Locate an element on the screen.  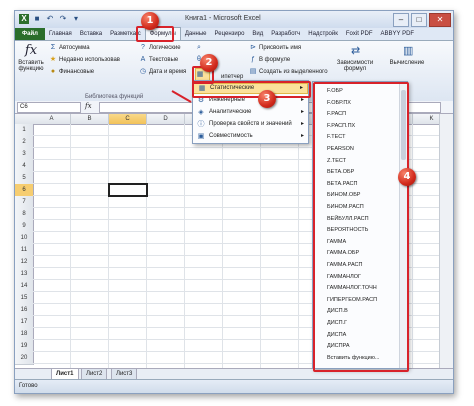
recent-button: ★ Недавно использовав is located at coordinates (84, 60).